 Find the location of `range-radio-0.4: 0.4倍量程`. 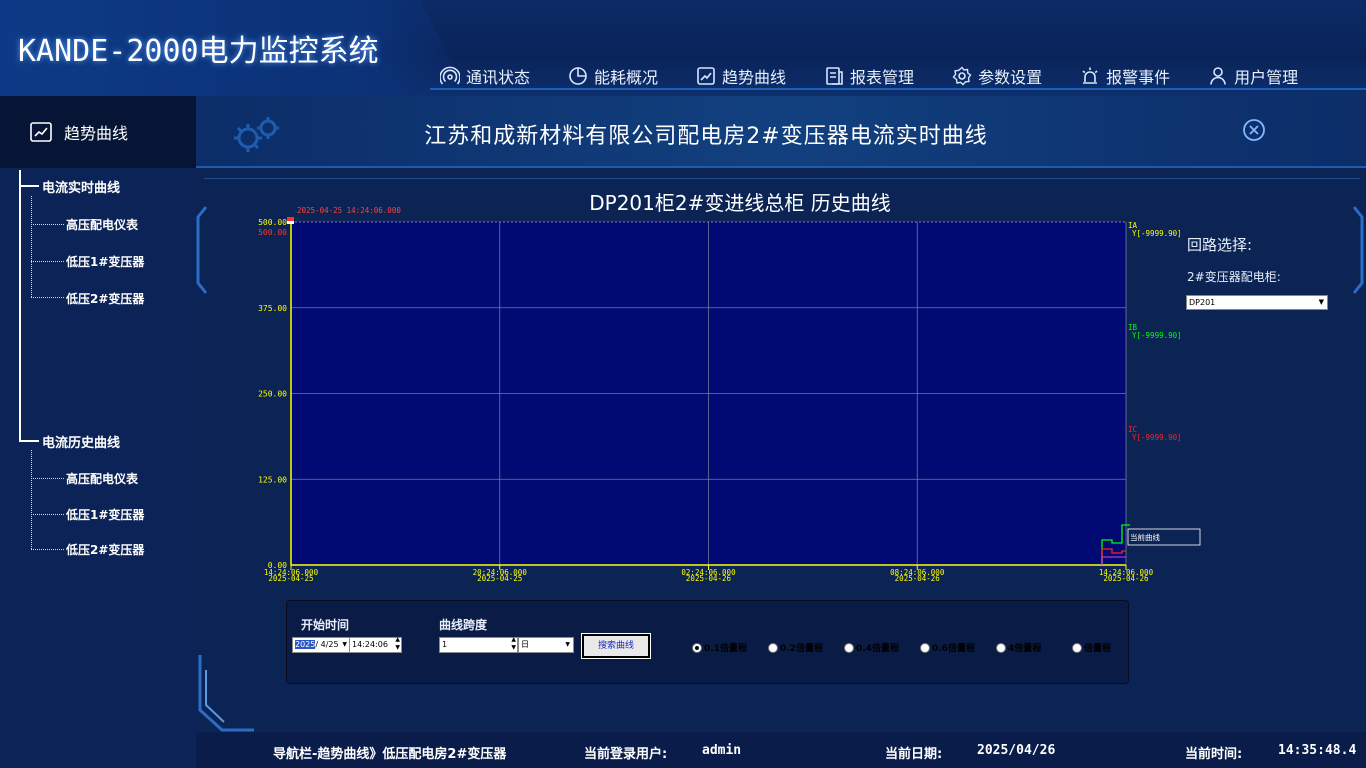

range-radio-0.4: 0.4倍量程 is located at coordinates (871, 647).